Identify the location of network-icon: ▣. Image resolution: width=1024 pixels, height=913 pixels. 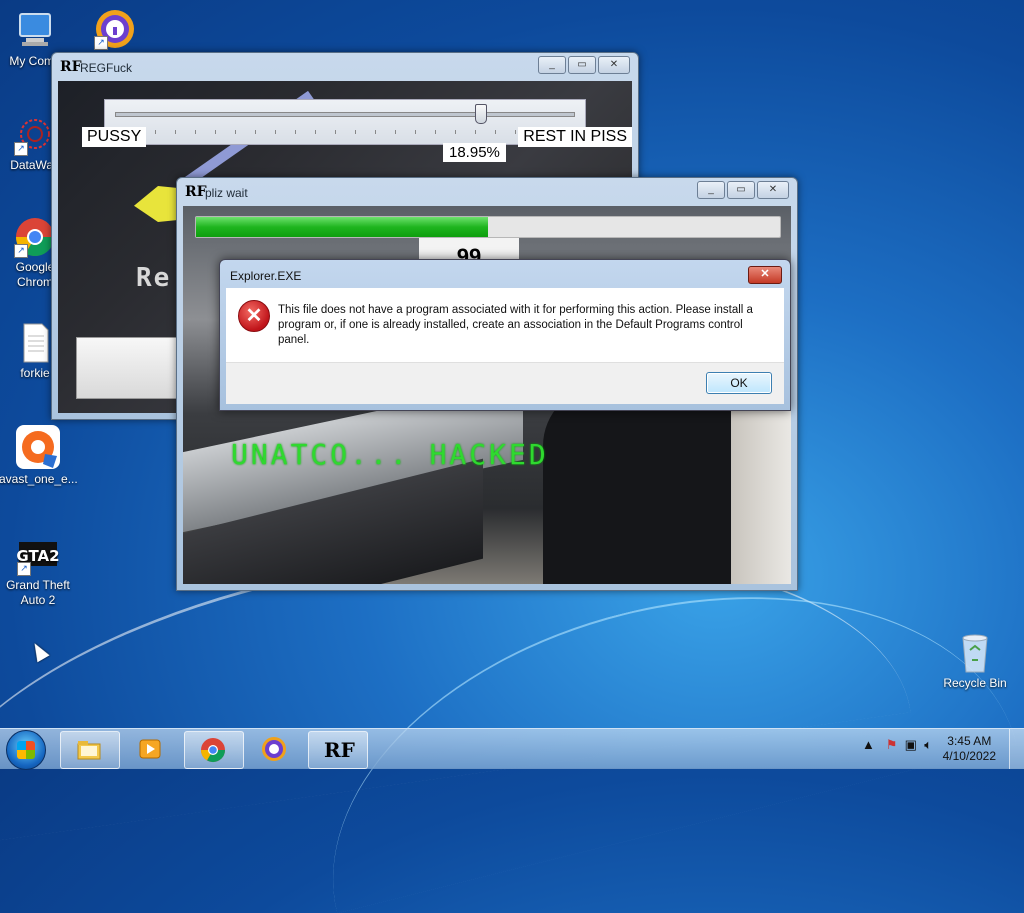
(911, 744).